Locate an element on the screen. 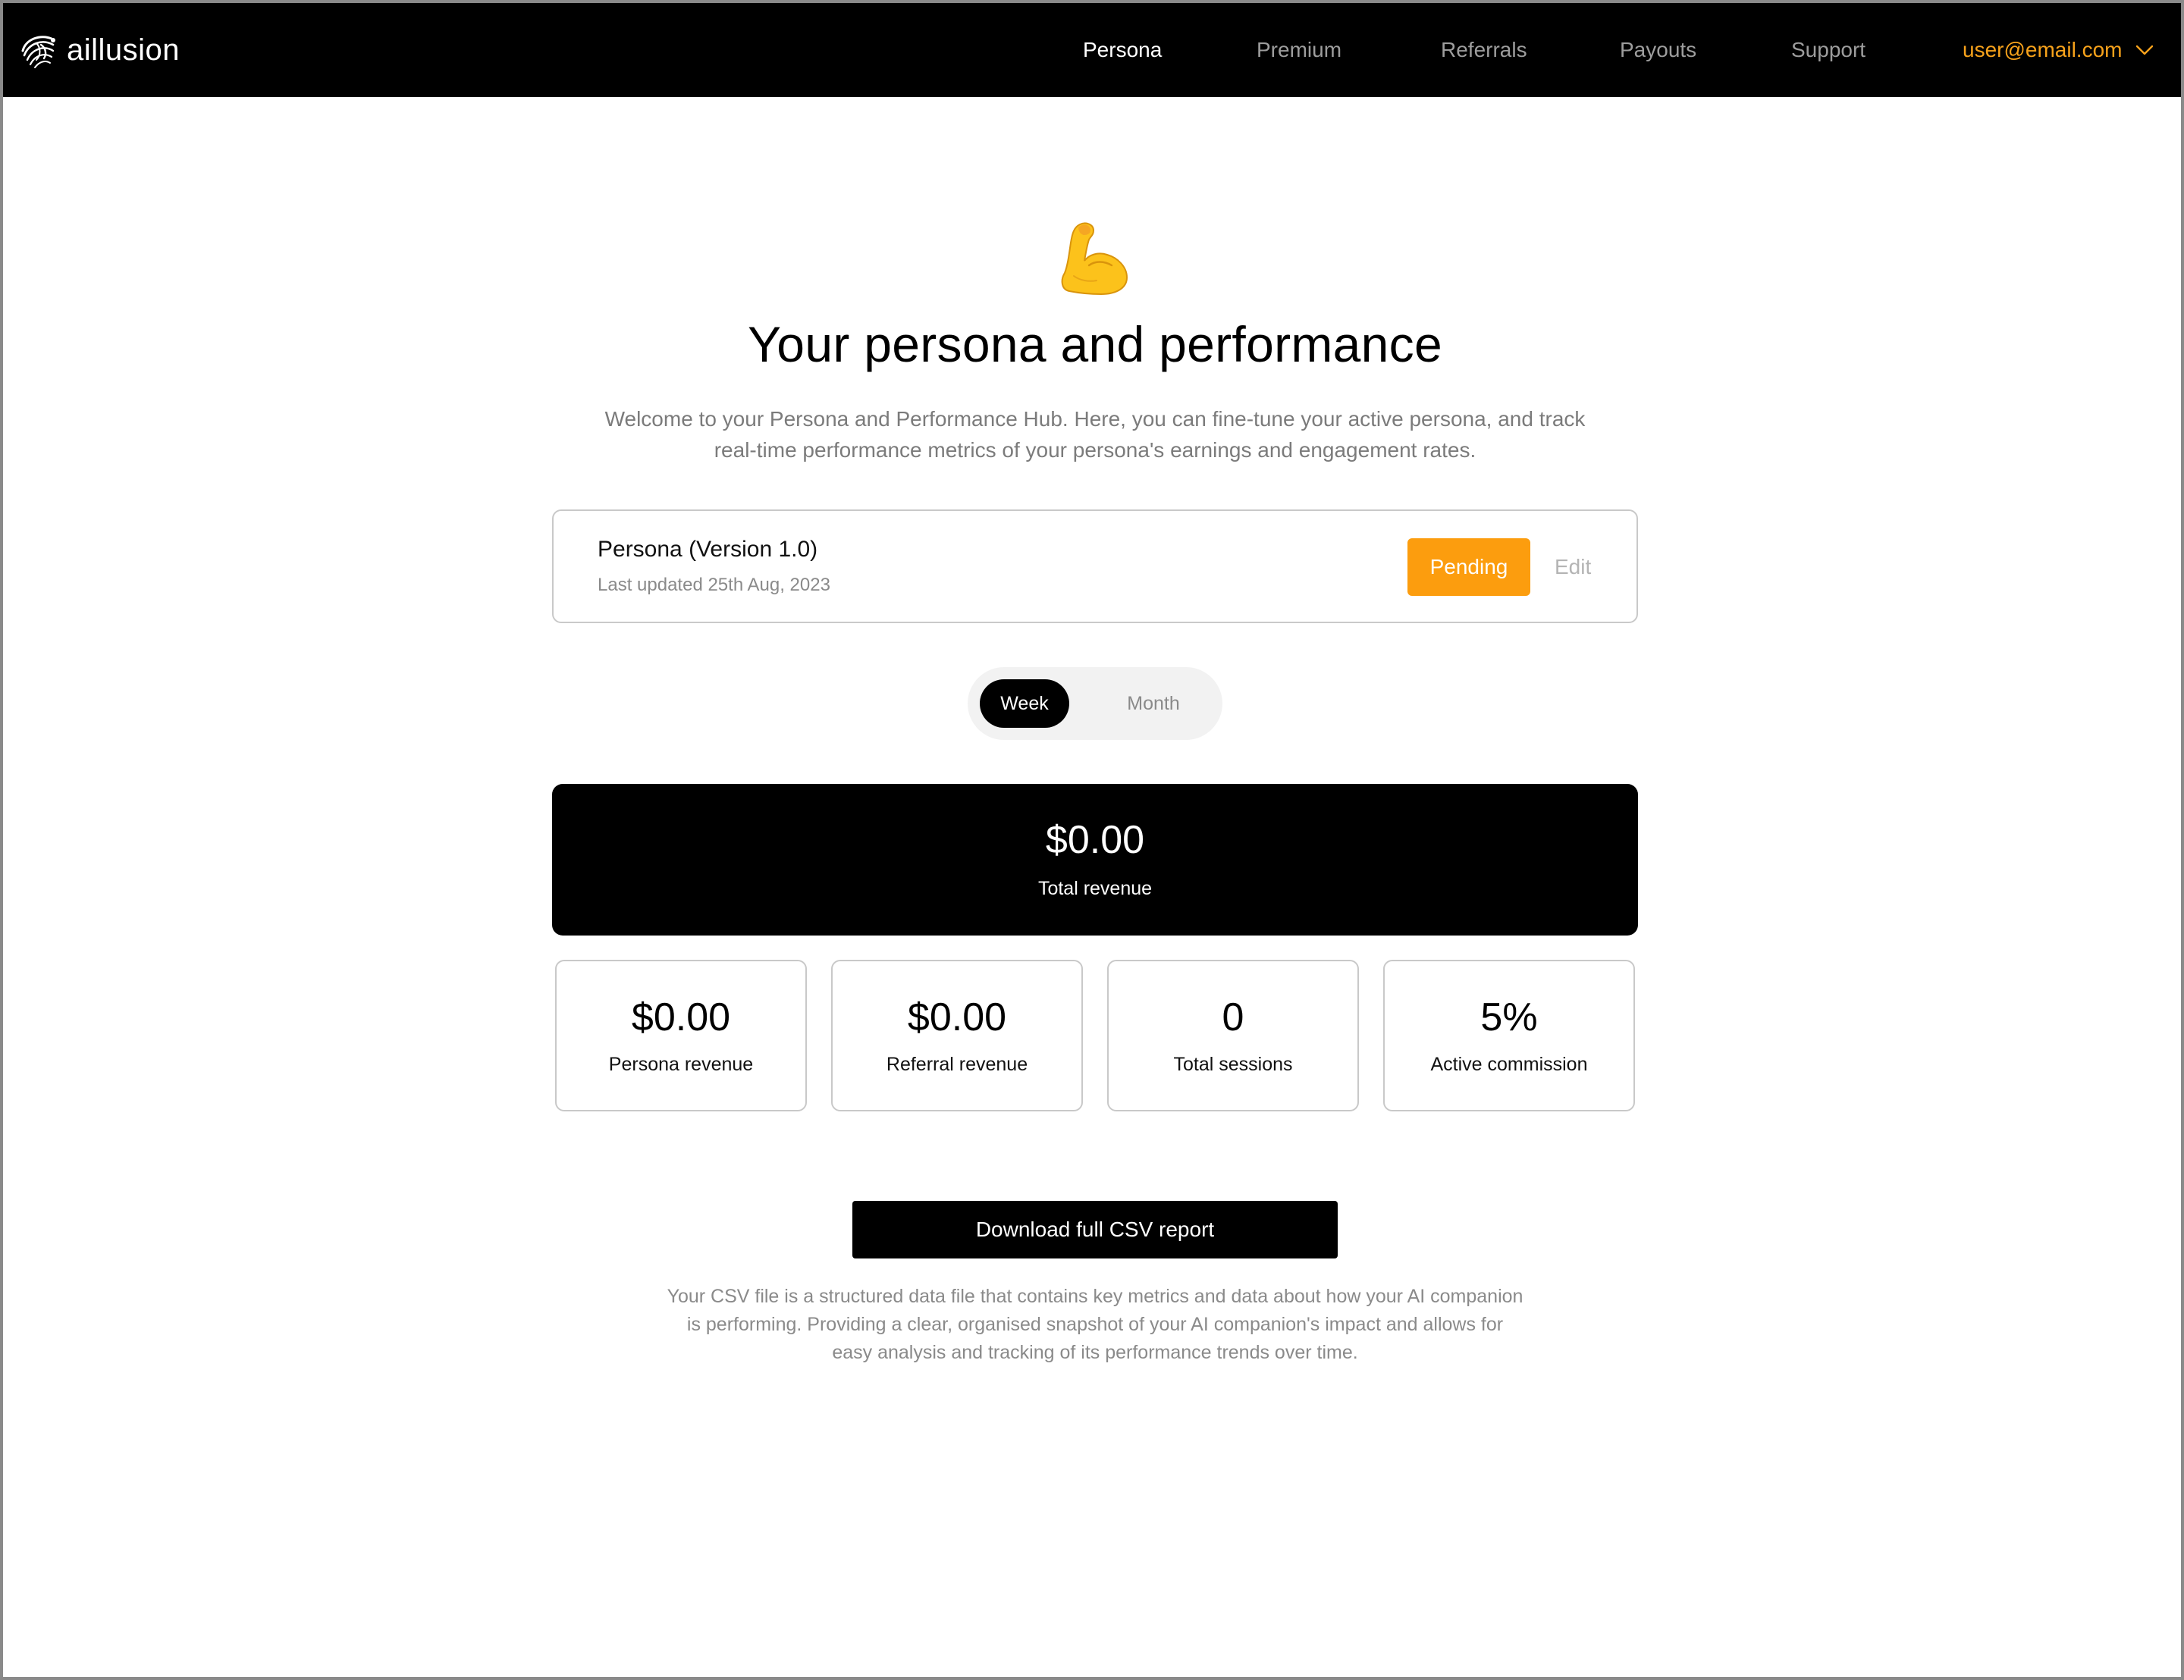 This screenshot has width=2184, height=1680. total-revenue-label: Total revenue is located at coordinates (1095, 888).